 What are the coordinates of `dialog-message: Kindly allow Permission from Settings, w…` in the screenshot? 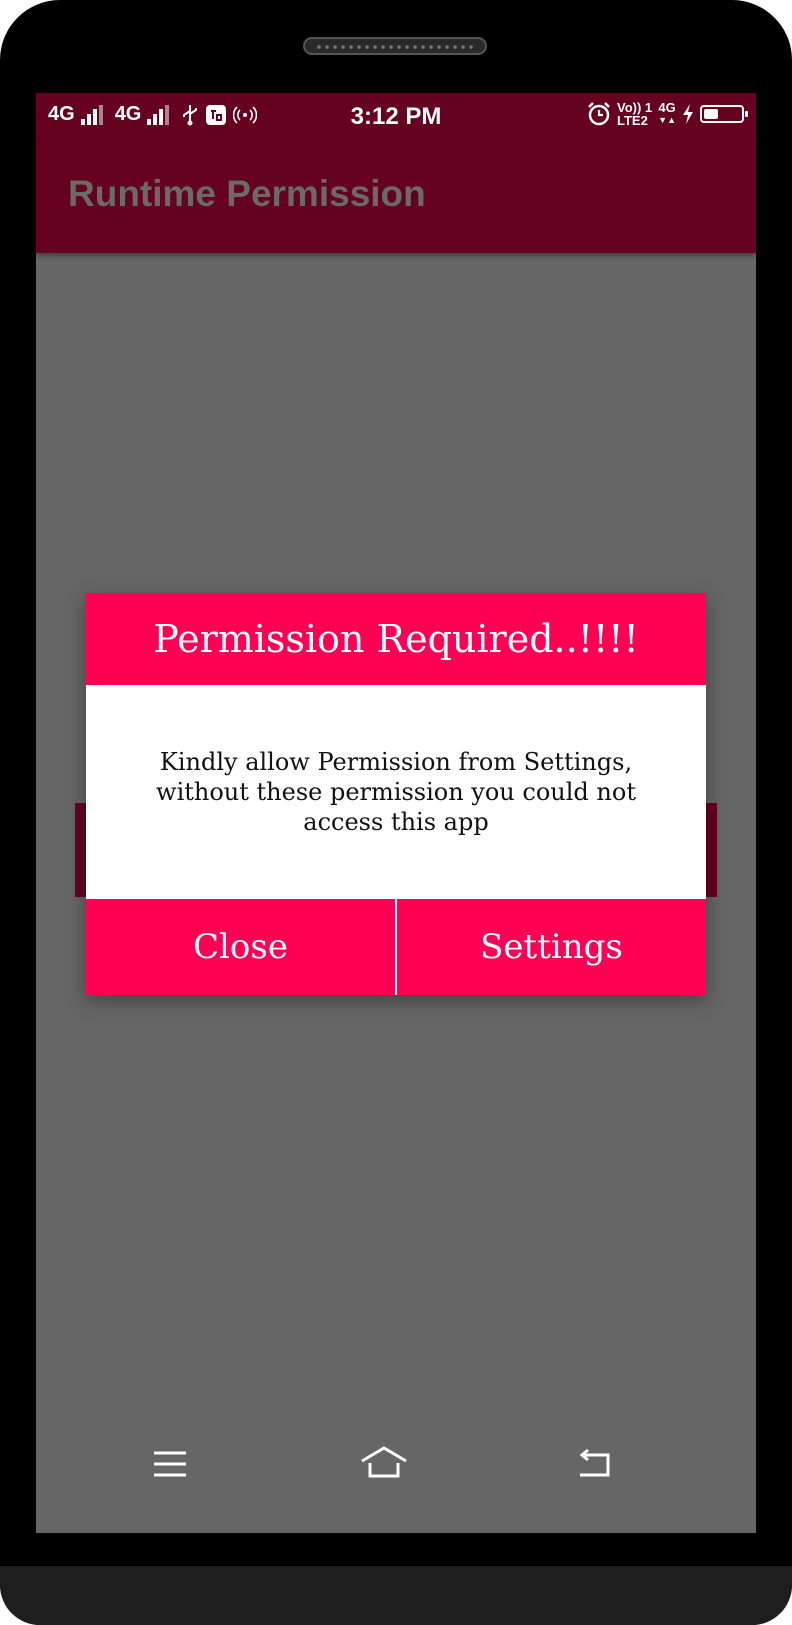 It's located at (396, 792).